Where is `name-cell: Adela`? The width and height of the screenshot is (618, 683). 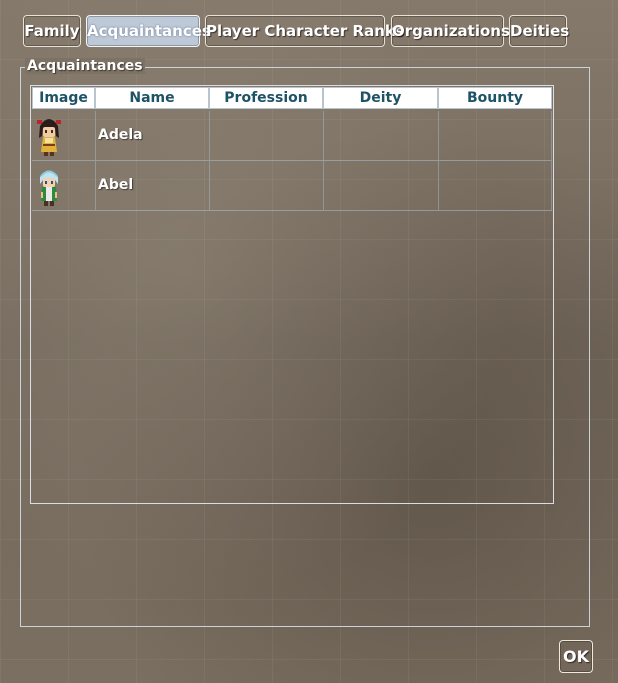 name-cell: Adela is located at coordinates (153, 135).